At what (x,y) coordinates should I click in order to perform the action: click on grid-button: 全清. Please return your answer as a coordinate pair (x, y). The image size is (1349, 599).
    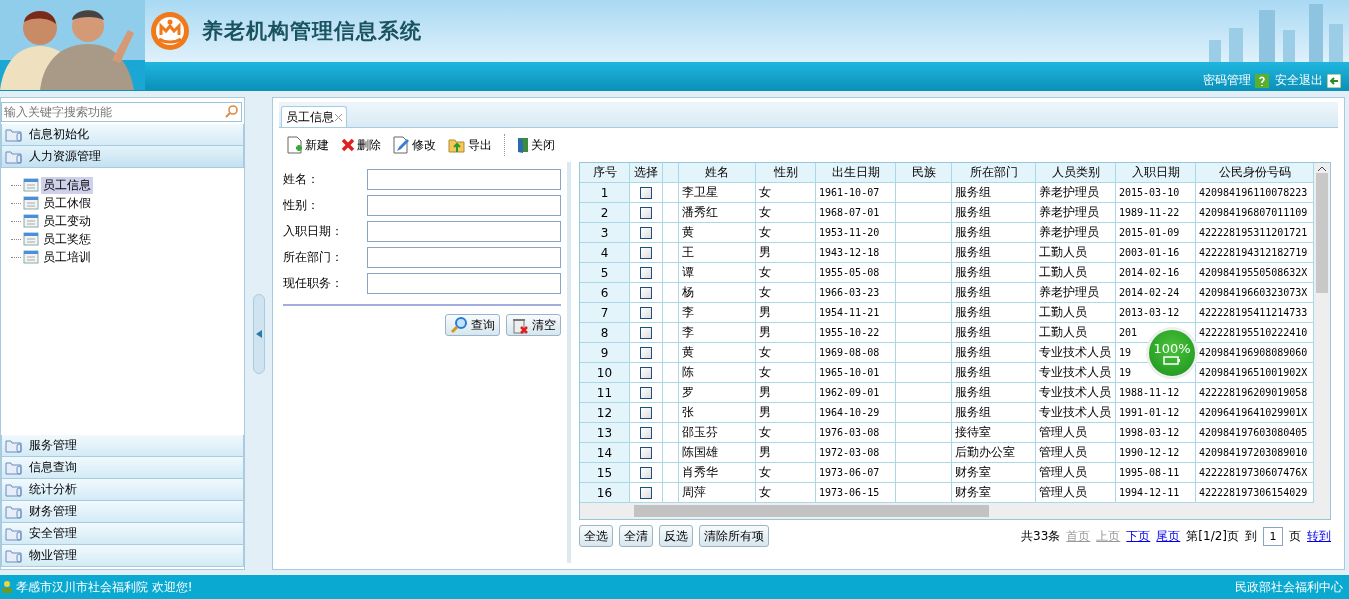
    Looking at the image, I should click on (636, 536).